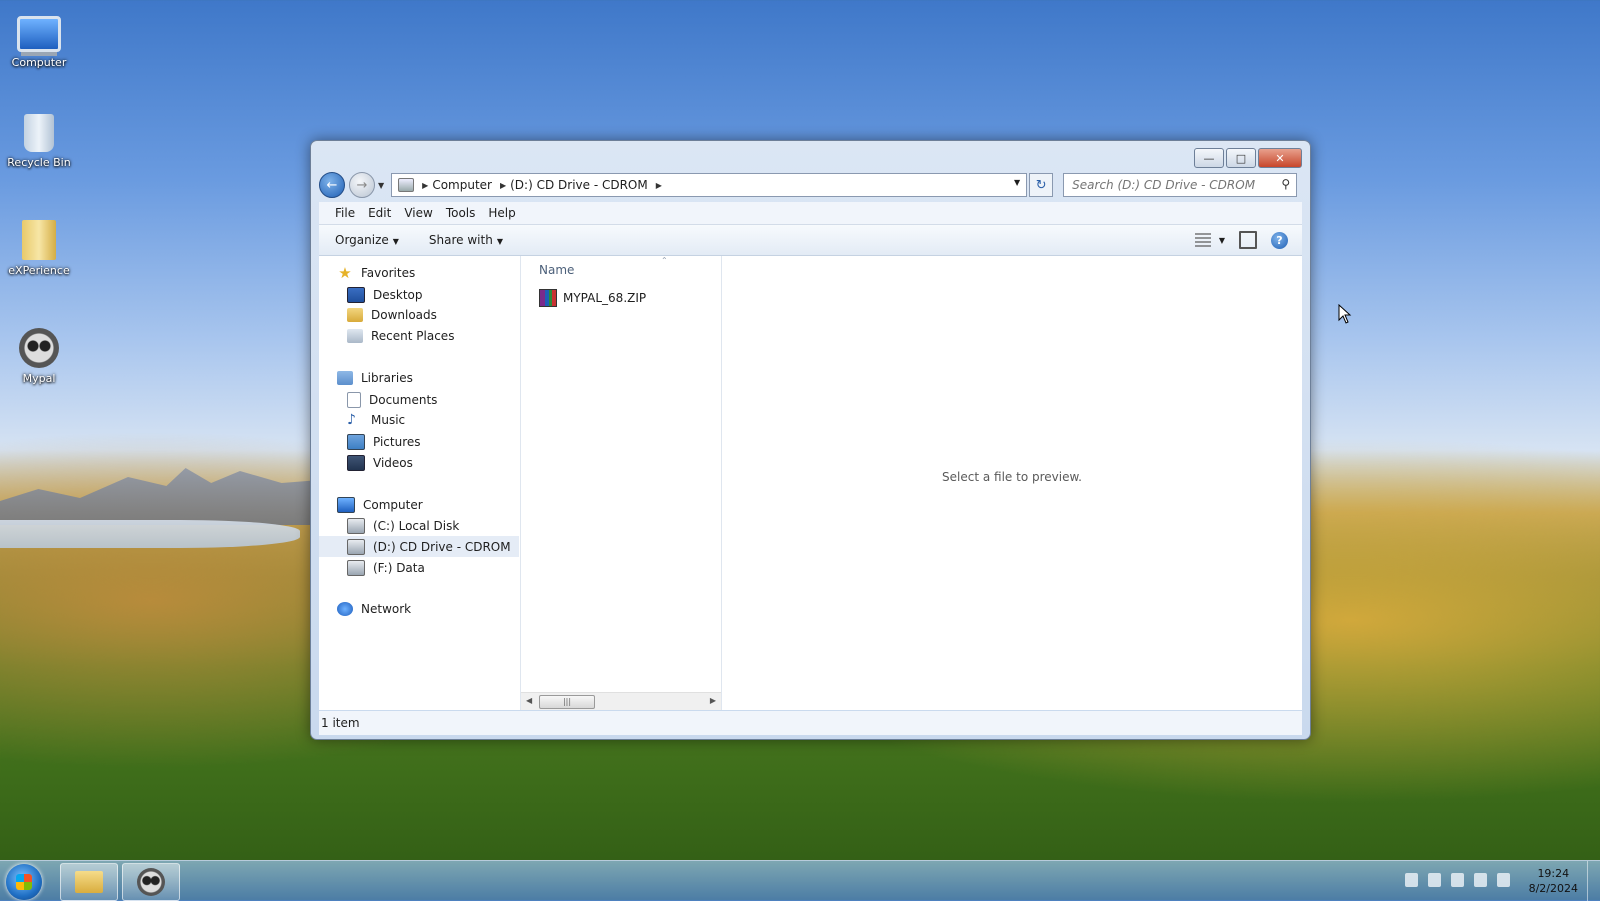  I want to click on forward-button: →, so click(362, 185).